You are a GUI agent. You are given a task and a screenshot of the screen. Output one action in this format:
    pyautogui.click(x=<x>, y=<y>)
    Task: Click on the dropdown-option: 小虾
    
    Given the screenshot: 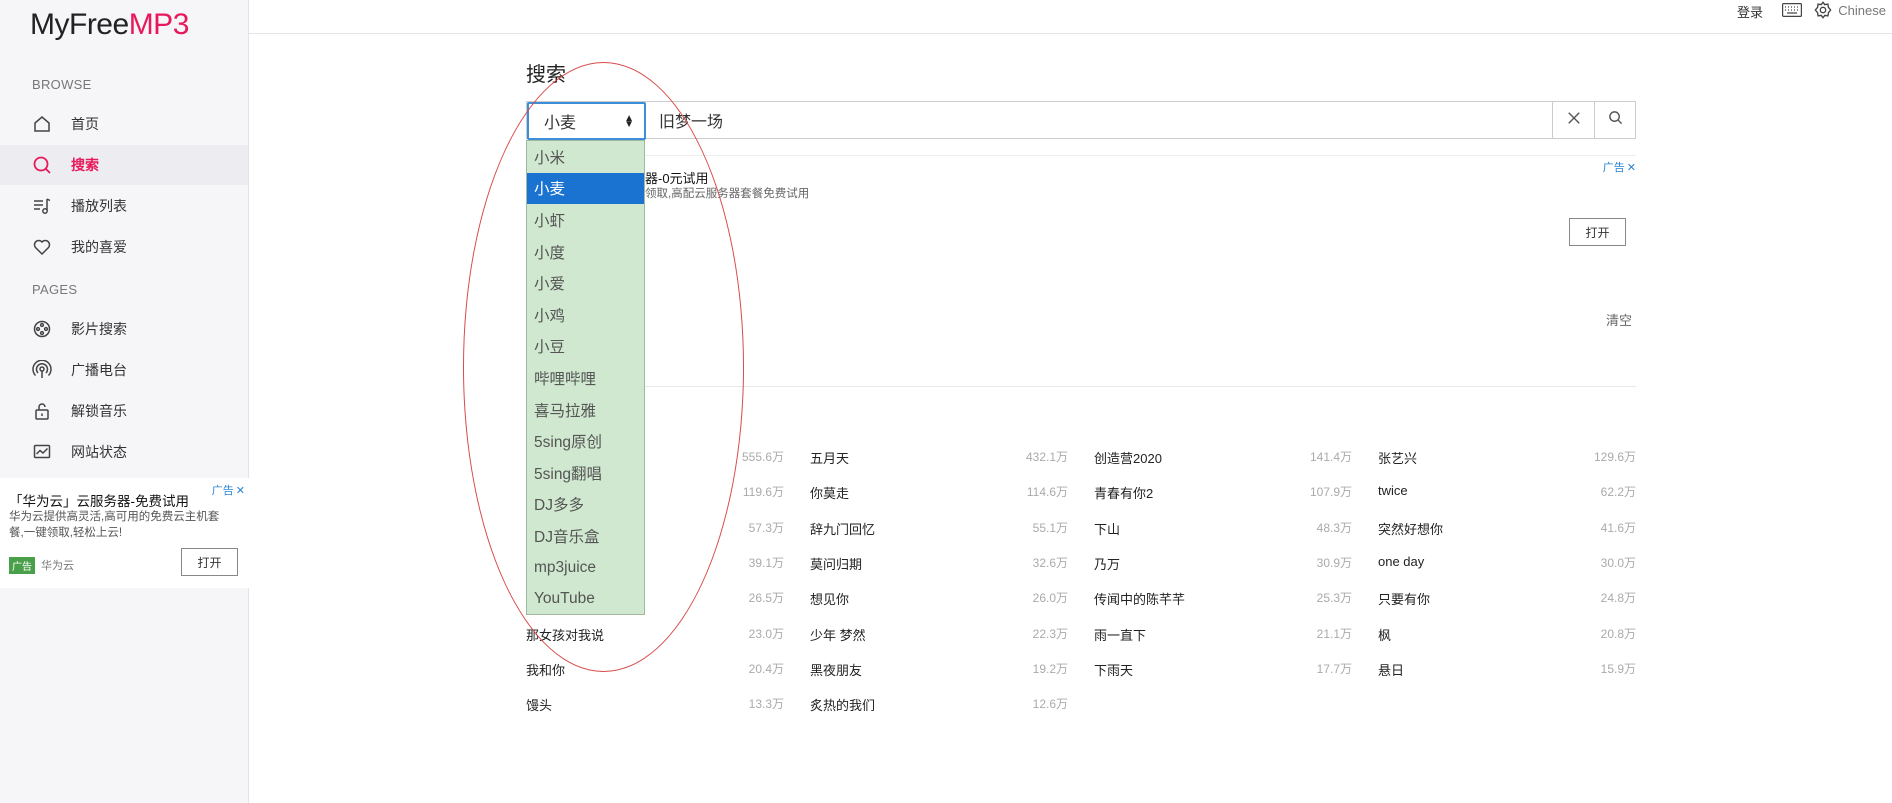 What is the action you would take?
    pyautogui.click(x=585, y=220)
    